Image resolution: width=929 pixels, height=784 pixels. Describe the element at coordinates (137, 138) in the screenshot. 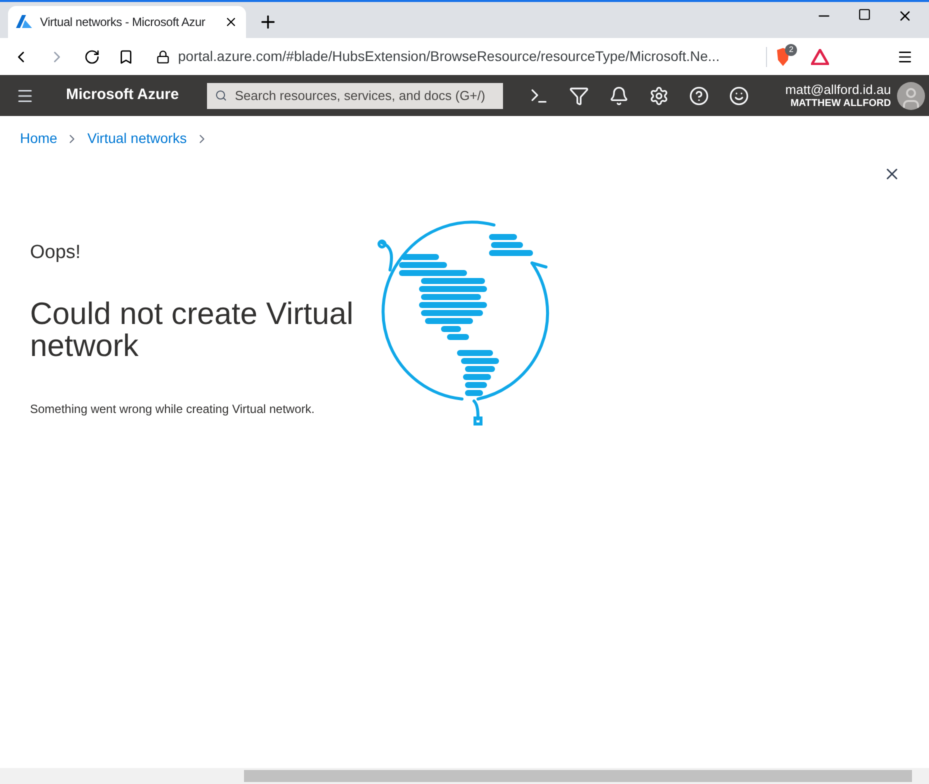

I see `breadcrumb-link: Virtual networks` at that location.